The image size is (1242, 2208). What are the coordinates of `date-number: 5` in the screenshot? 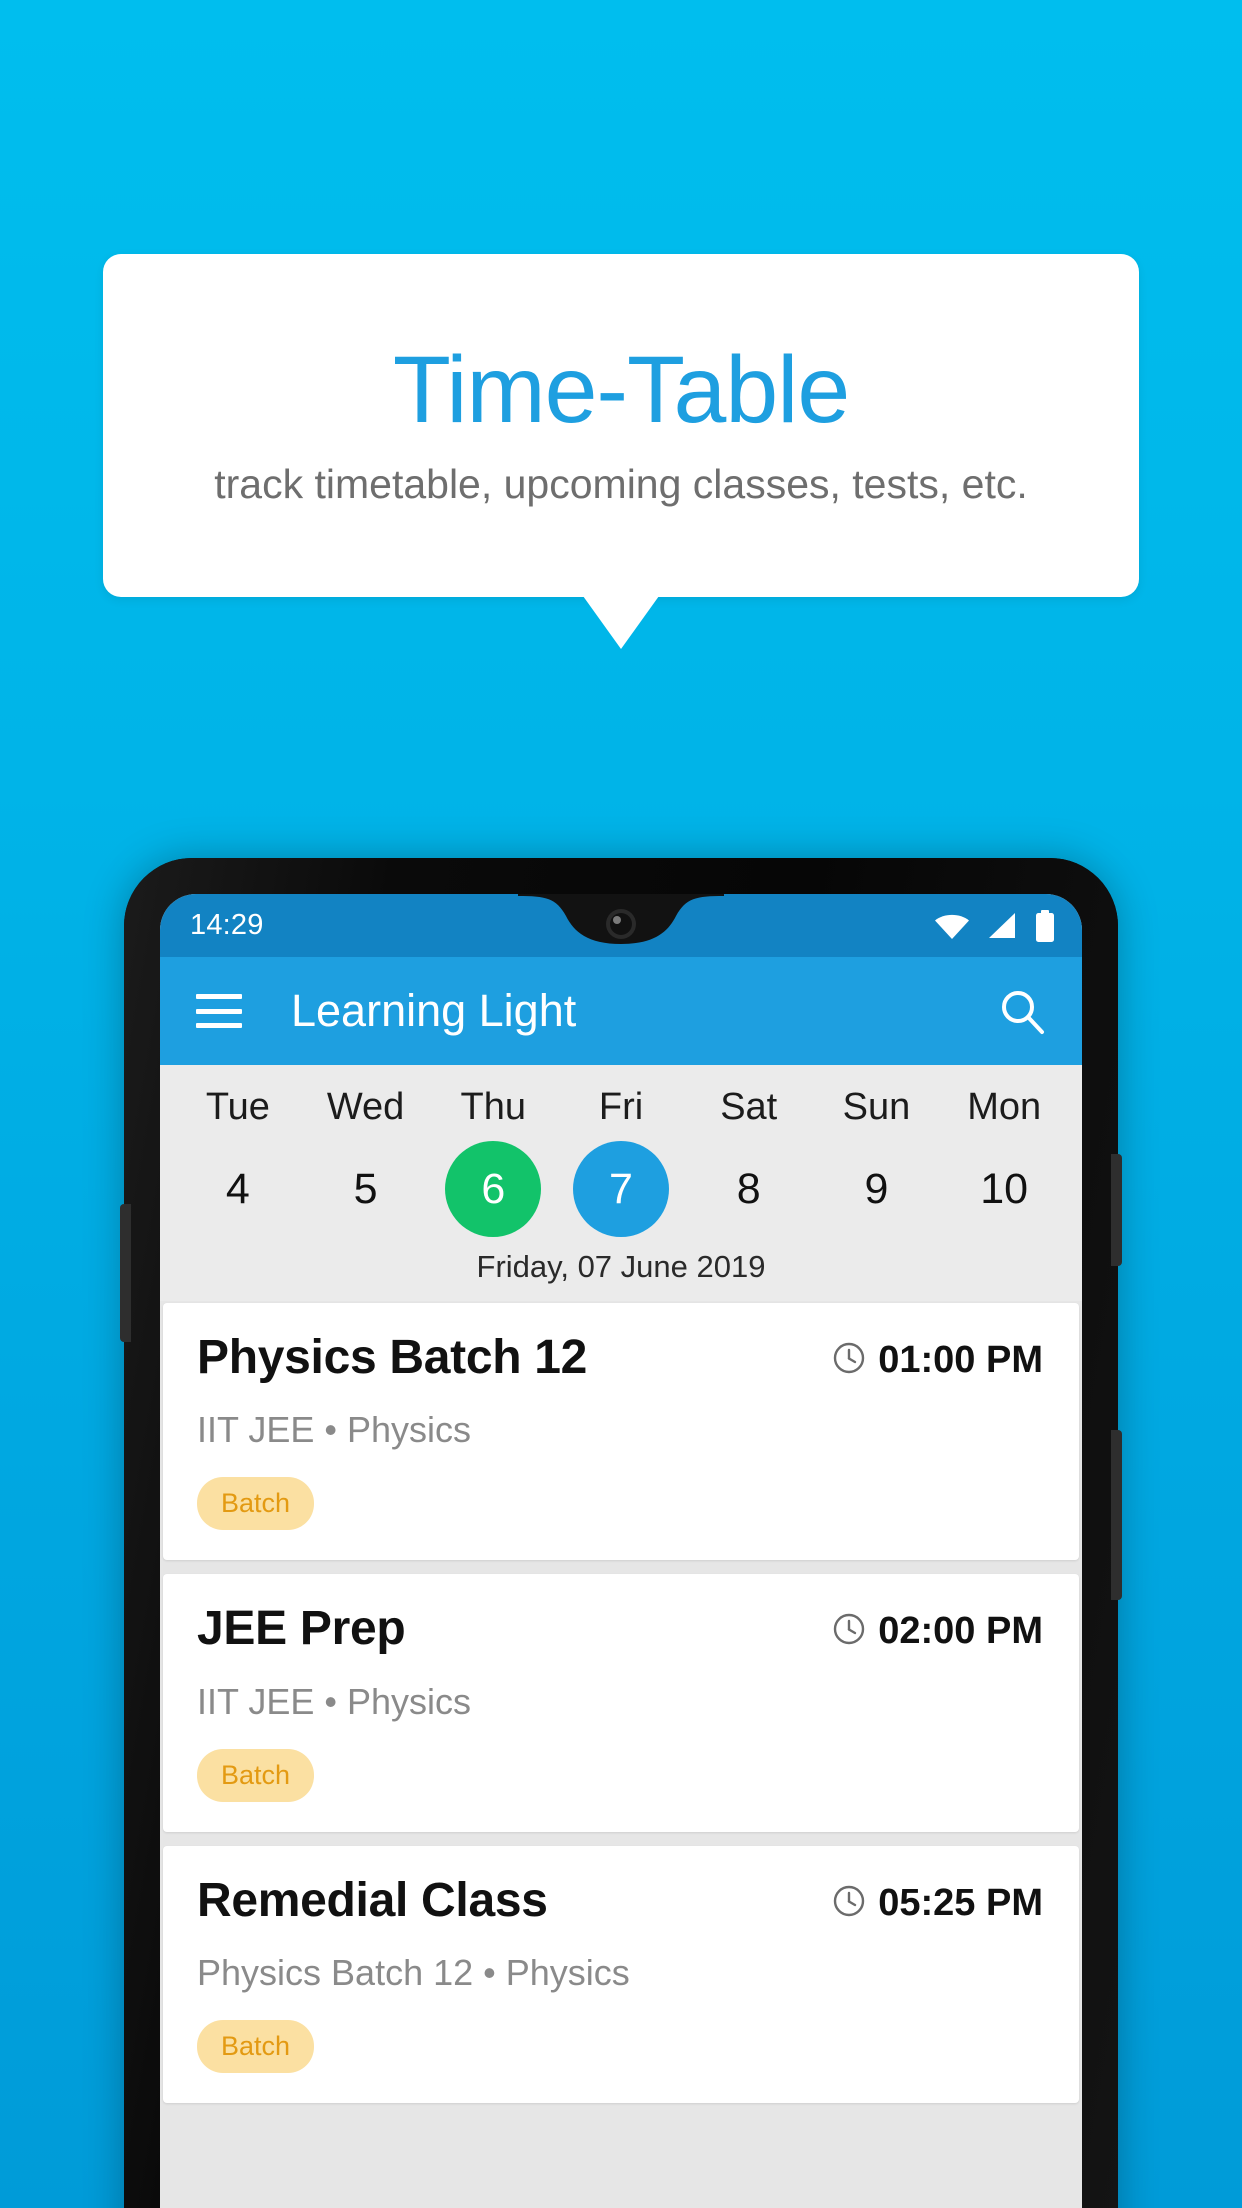 It's located at (365, 1188).